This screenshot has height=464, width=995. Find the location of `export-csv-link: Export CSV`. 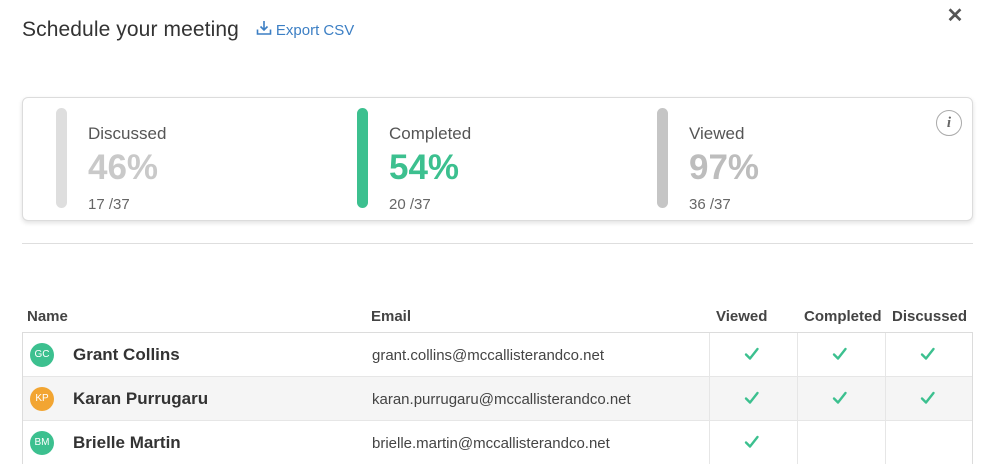

export-csv-link: Export CSV is located at coordinates (305, 30).